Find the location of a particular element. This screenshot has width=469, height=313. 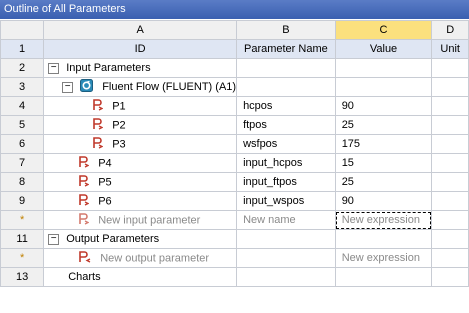

table-row: 4 P1 hcpos 90 is located at coordinates (234, 106).